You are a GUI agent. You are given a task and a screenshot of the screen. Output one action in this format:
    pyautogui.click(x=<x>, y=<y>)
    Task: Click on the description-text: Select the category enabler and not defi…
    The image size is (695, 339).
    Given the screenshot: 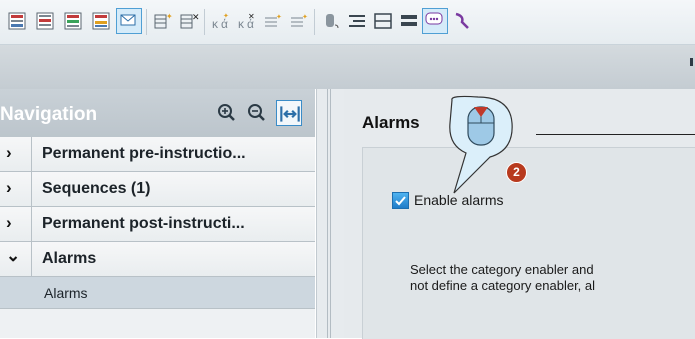 What is the action you would take?
    pyautogui.click(x=552, y=278)
    